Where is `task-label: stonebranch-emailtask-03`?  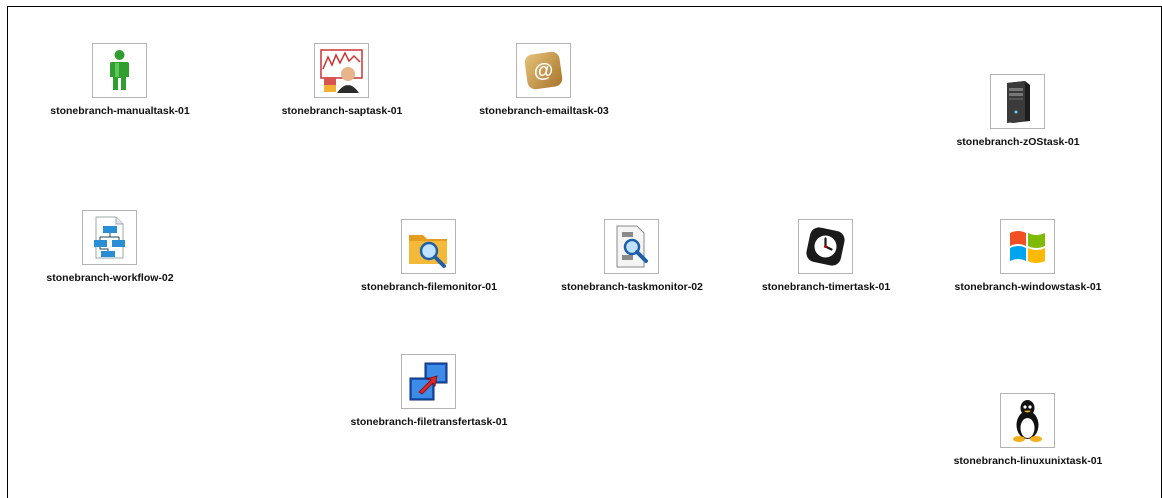 task-label: stonebranch-emailtask-03 is located at coordinates (544, 111).